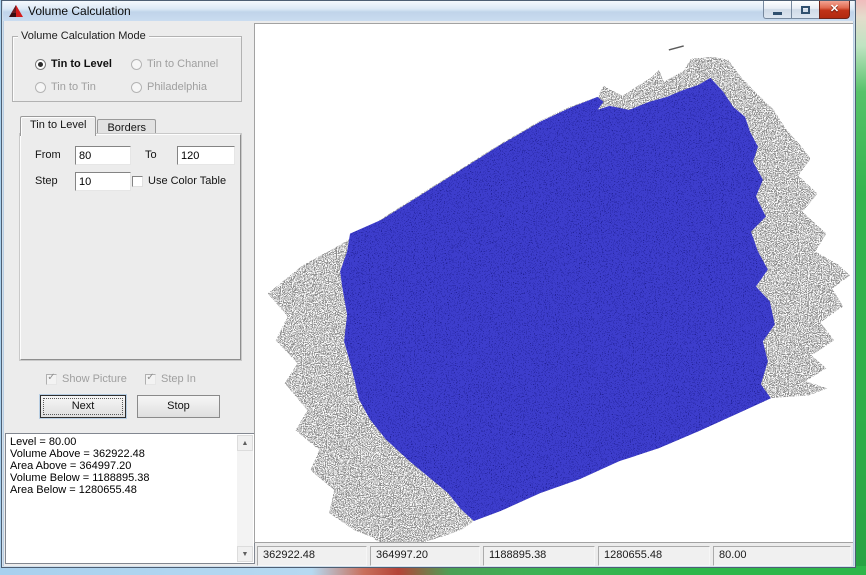 Image resolution: width=866 pixels, height=575 pixels. I want to click on step-label: Step, so click(46, 181).